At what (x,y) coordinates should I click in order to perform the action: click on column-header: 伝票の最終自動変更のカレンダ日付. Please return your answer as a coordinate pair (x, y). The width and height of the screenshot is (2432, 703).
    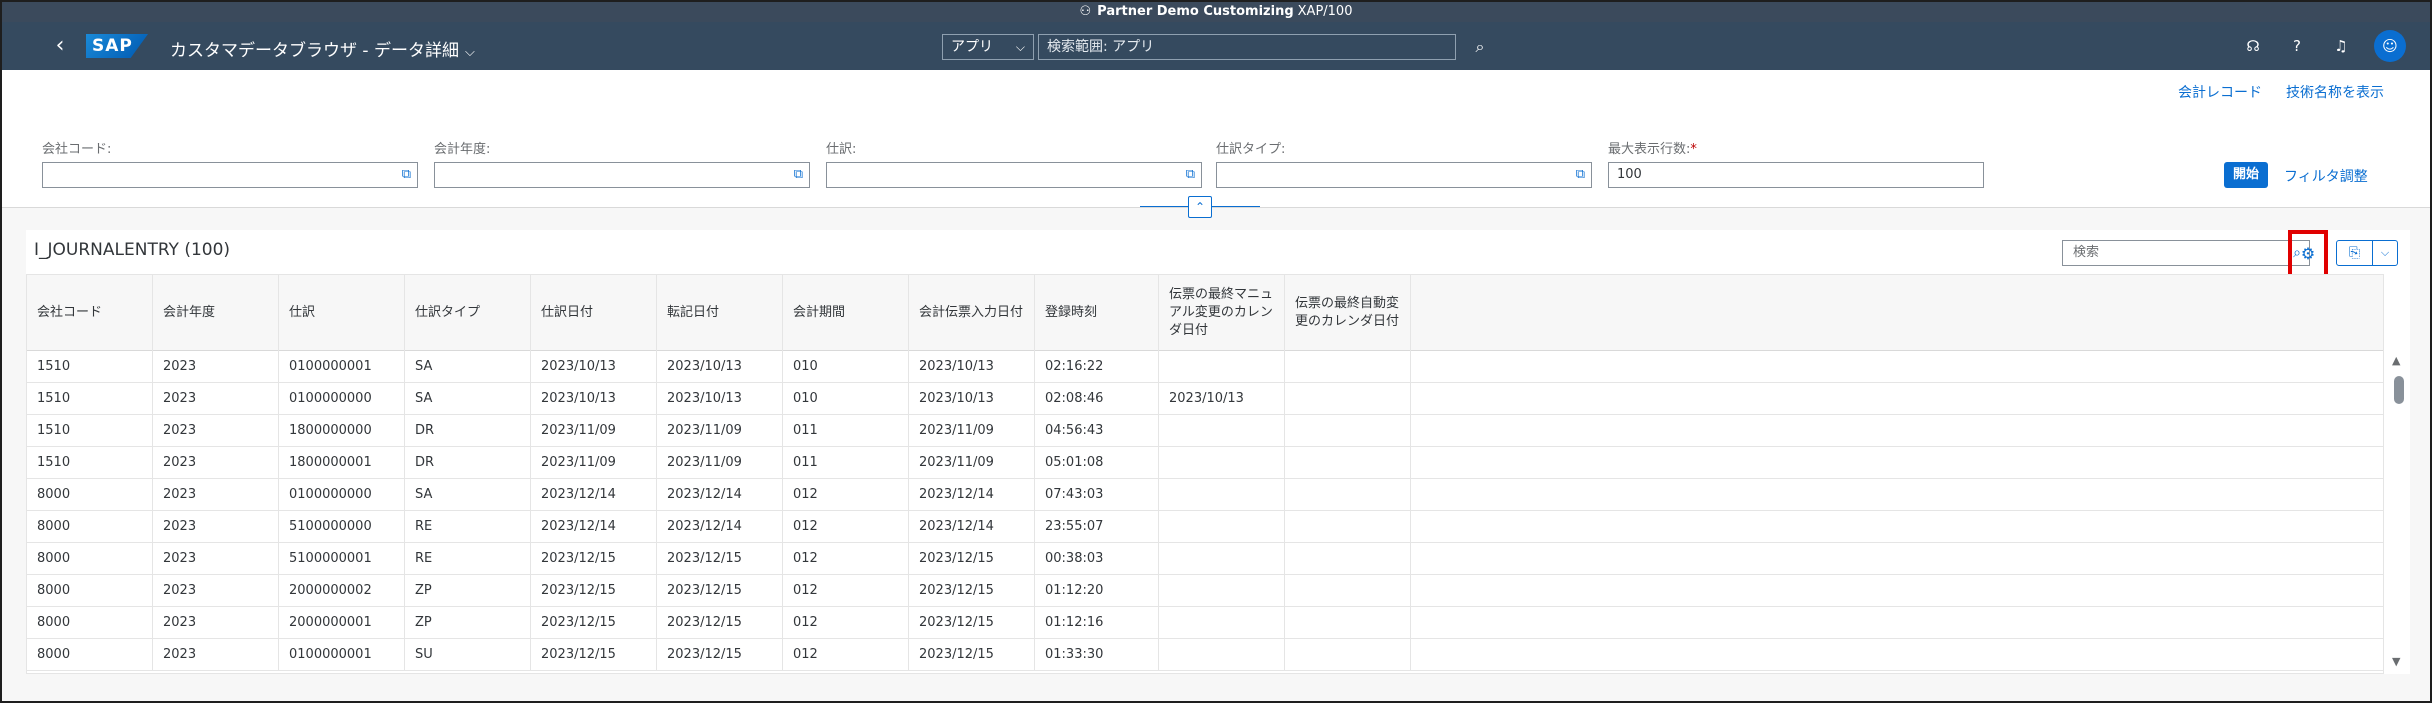
    Looking at the image, I should click on (1348, 313).